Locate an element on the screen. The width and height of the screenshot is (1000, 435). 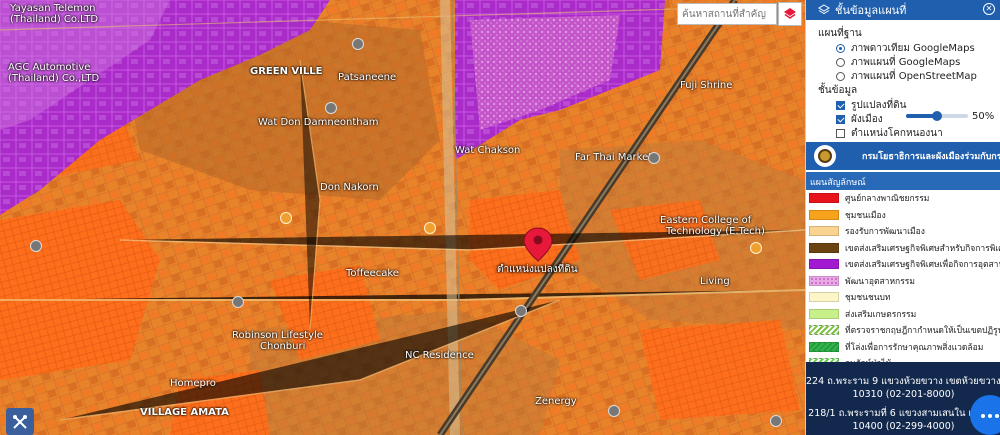
place-label: GREEN VILLE is located at coordinates (286, 71).